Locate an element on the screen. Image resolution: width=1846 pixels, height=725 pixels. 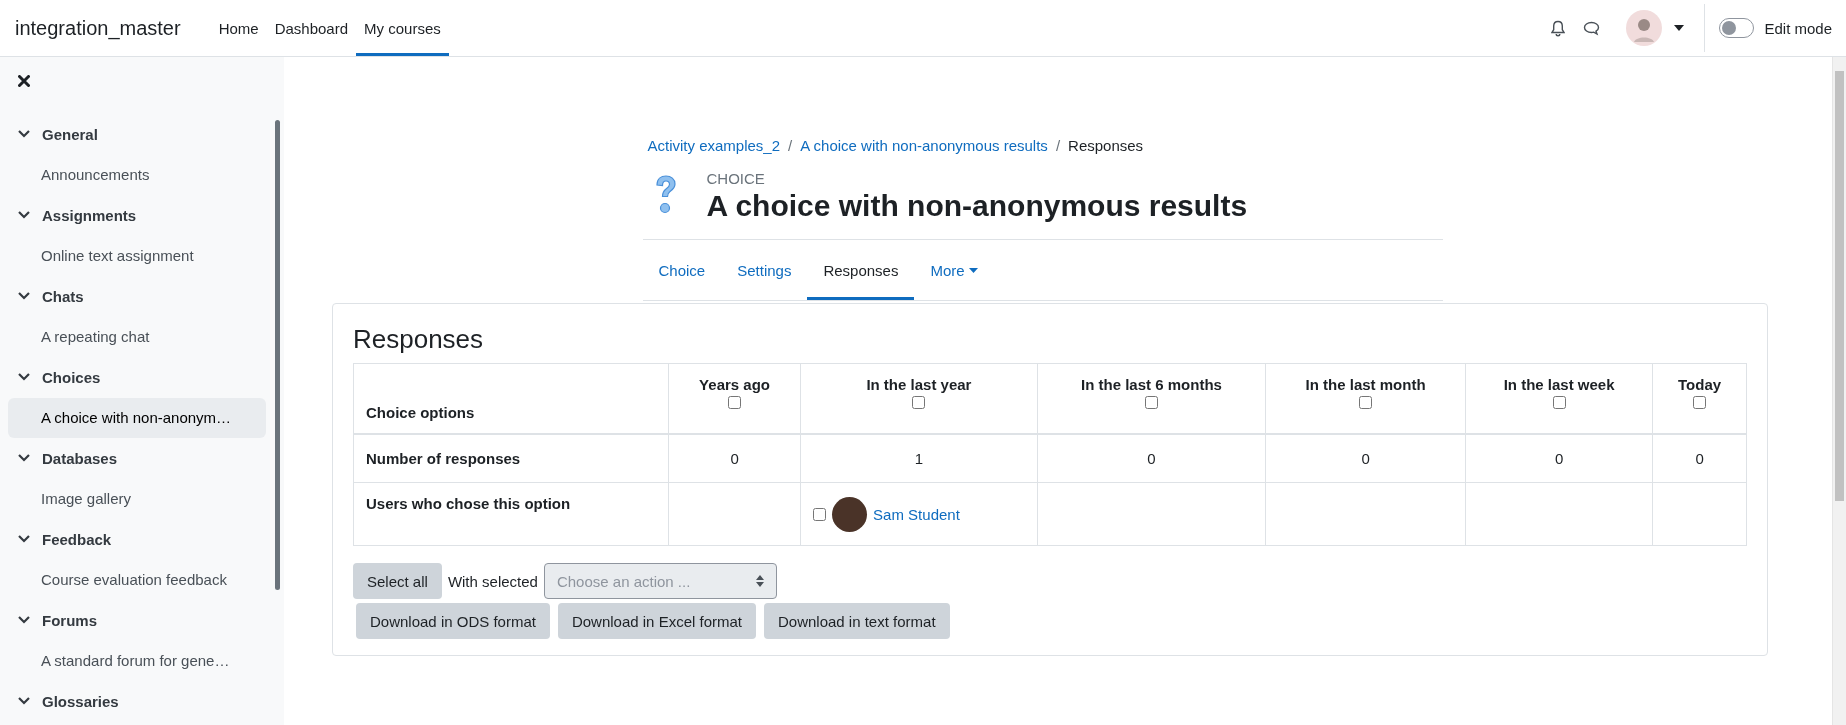
row-label: Users who chose this option is located at coordinates (511, 514).